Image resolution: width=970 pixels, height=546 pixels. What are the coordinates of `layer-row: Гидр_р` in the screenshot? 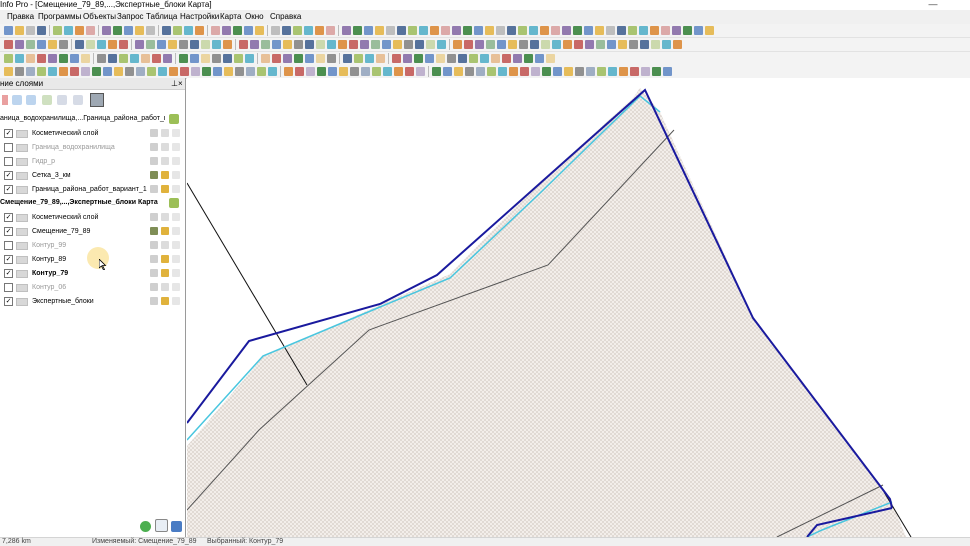 It's located at (91, 161).